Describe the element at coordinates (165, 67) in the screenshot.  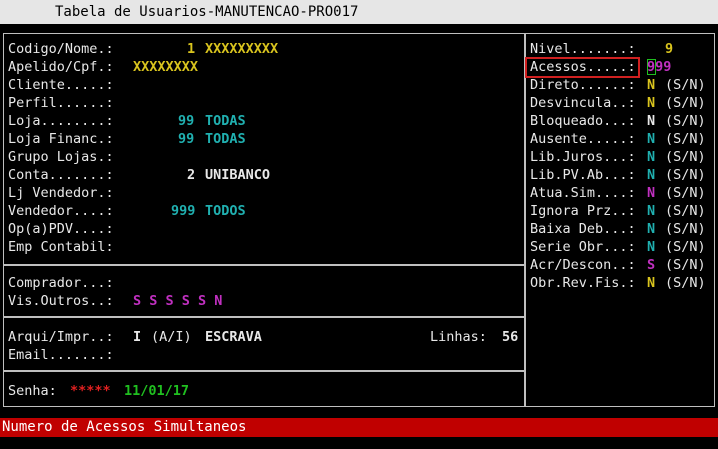
I see `apelido-field: XXXXXXXX` at that location.